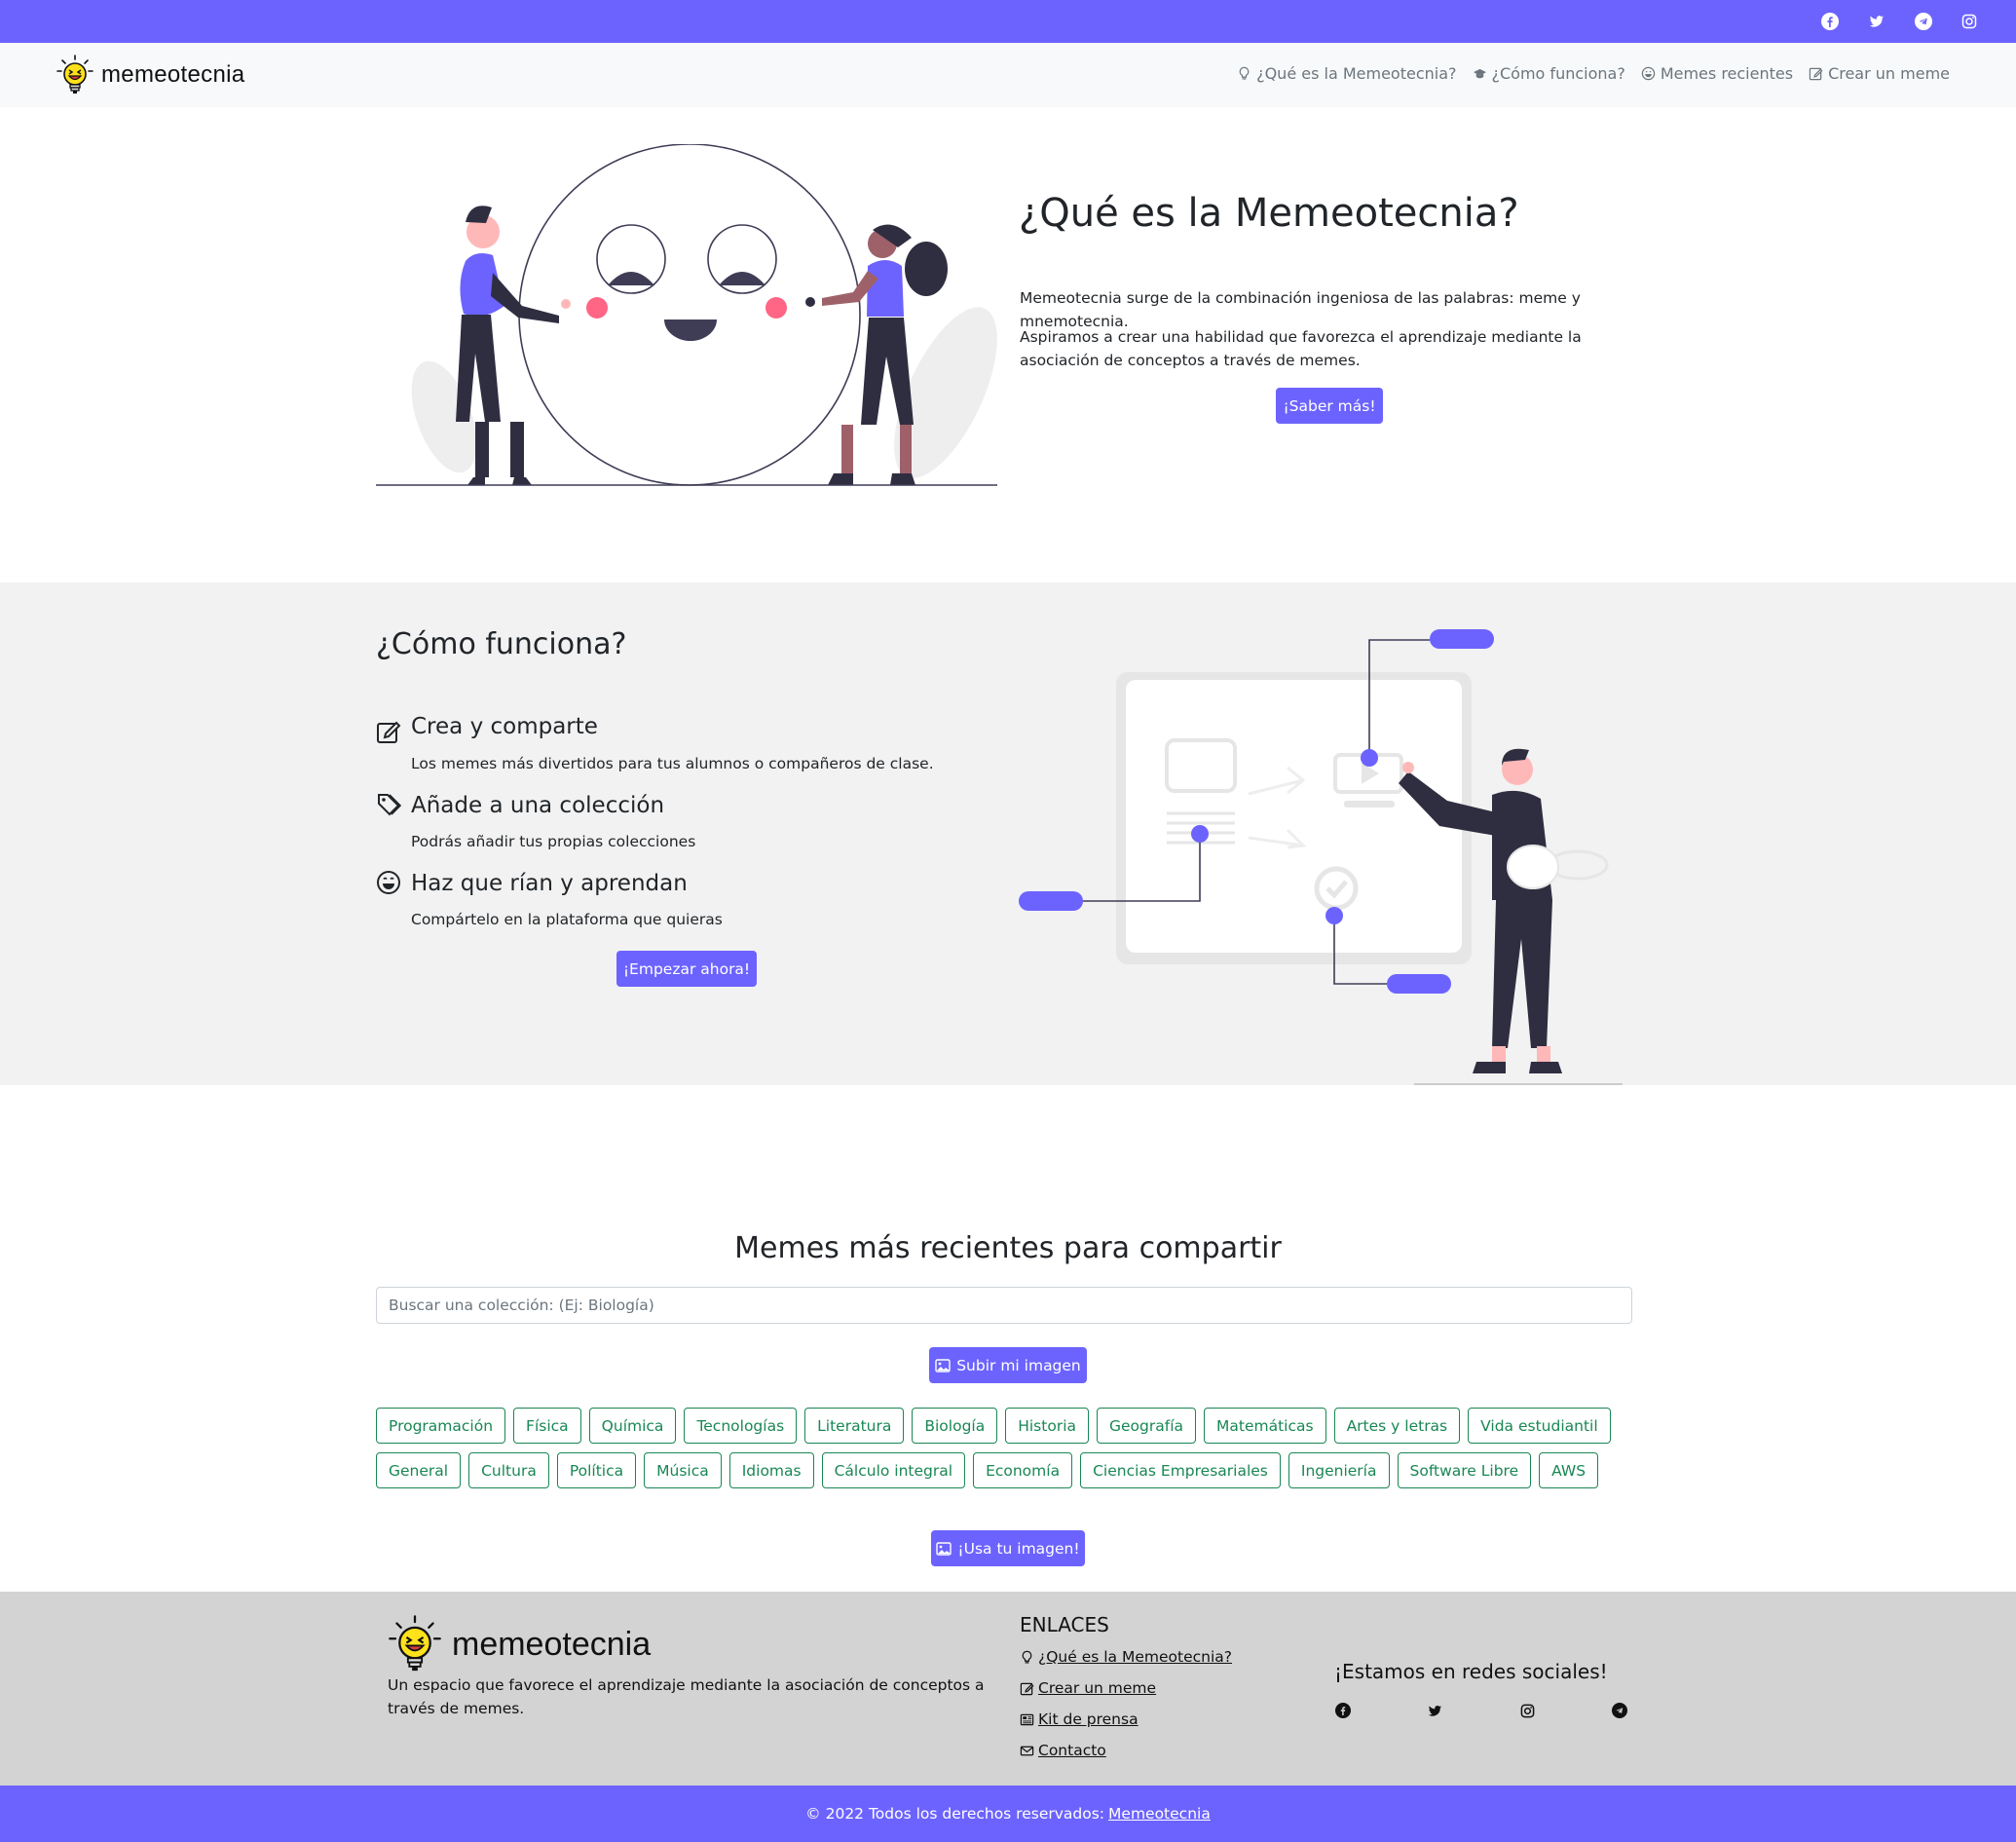 This screenshot has width=2016, height=1842. Describe the element at coordinates (893, 1470) in the screenshot. I see `tag-button: Cálculo integral` at that location.